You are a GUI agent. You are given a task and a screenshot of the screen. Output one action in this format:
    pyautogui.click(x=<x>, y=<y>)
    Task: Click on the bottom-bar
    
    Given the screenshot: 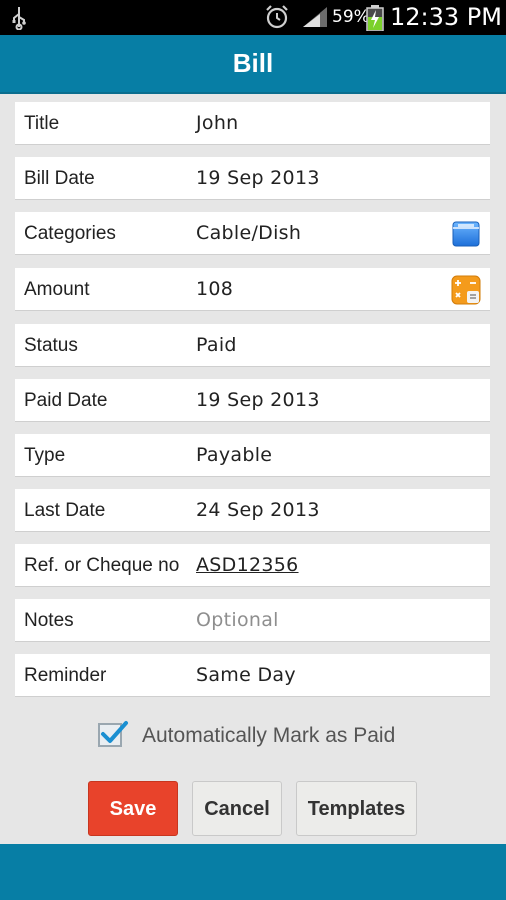 What is the action you would take?
    pyautogui.click(x=253, y=872)
    